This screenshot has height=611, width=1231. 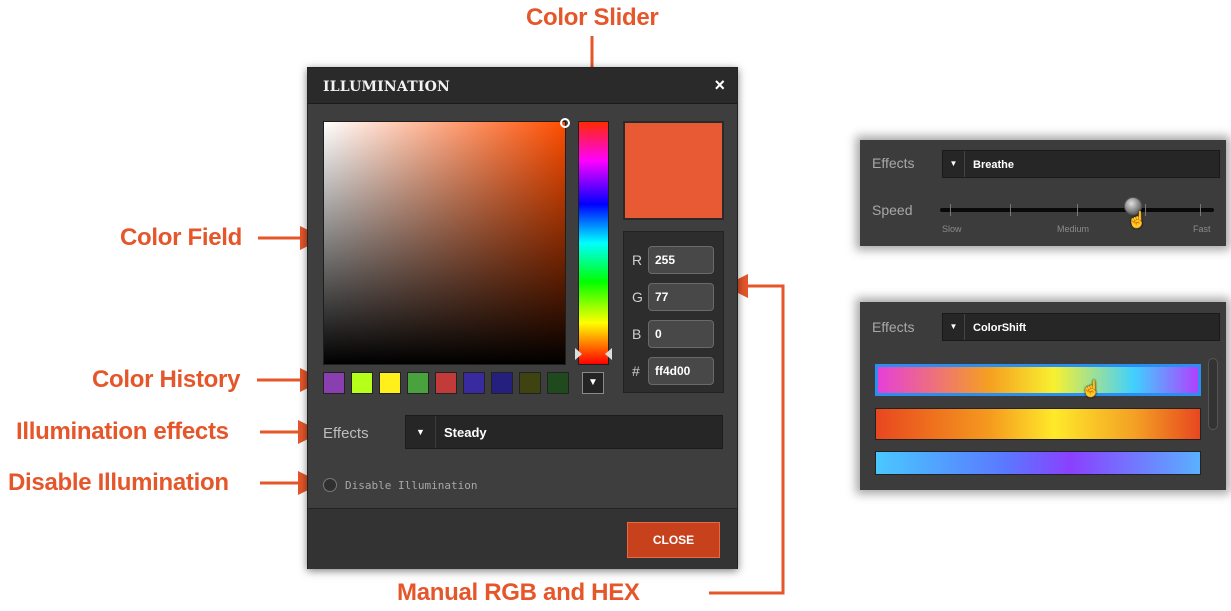 I want to click on speed-label: Speed, so click(x=892, y=210).